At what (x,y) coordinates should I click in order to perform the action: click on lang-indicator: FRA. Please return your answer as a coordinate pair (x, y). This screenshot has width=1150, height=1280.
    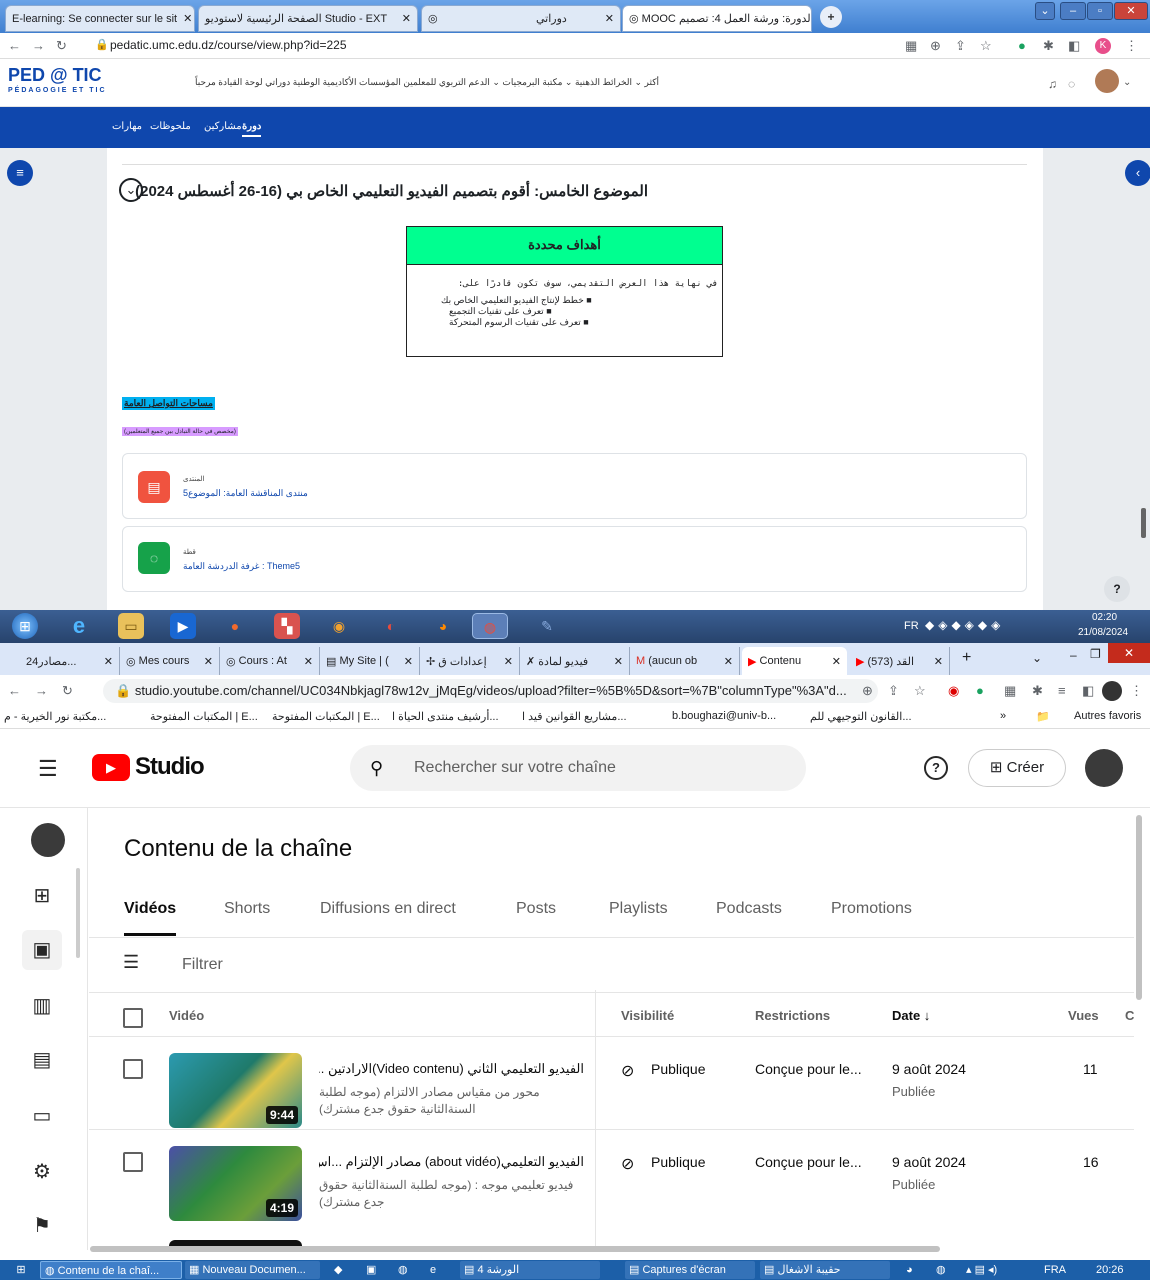
    Looking at the image, I should click on (1055, 1270).